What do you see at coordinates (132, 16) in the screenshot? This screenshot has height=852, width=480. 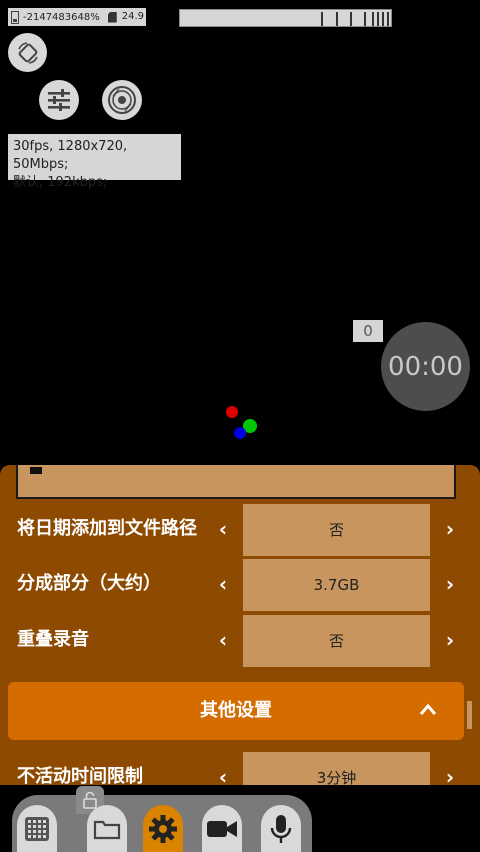 I see `storage-value: 24.9` at bounding box center [132, 16].